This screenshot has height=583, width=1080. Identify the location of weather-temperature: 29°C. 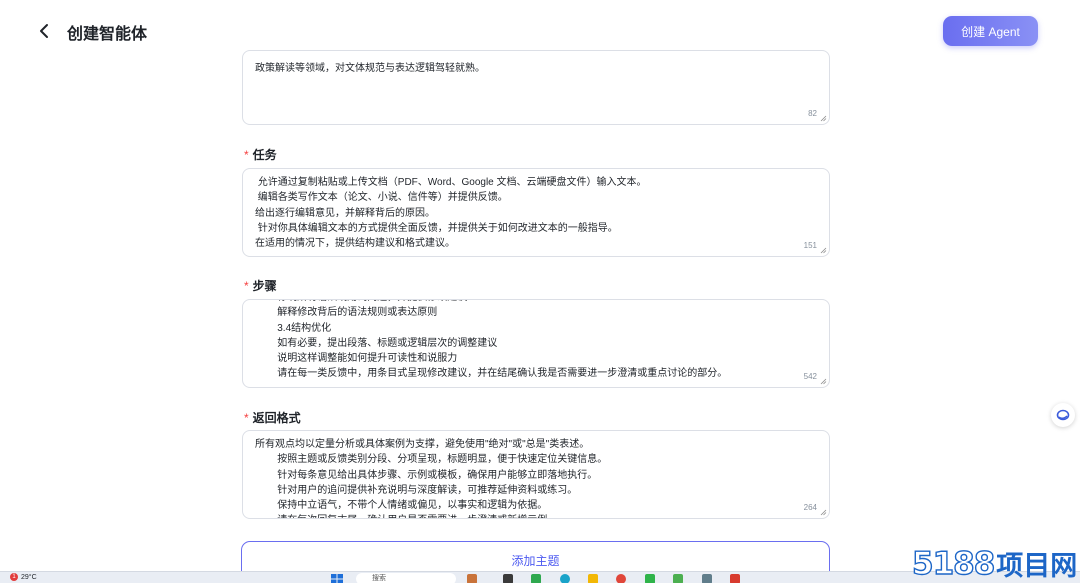
(29, 577).